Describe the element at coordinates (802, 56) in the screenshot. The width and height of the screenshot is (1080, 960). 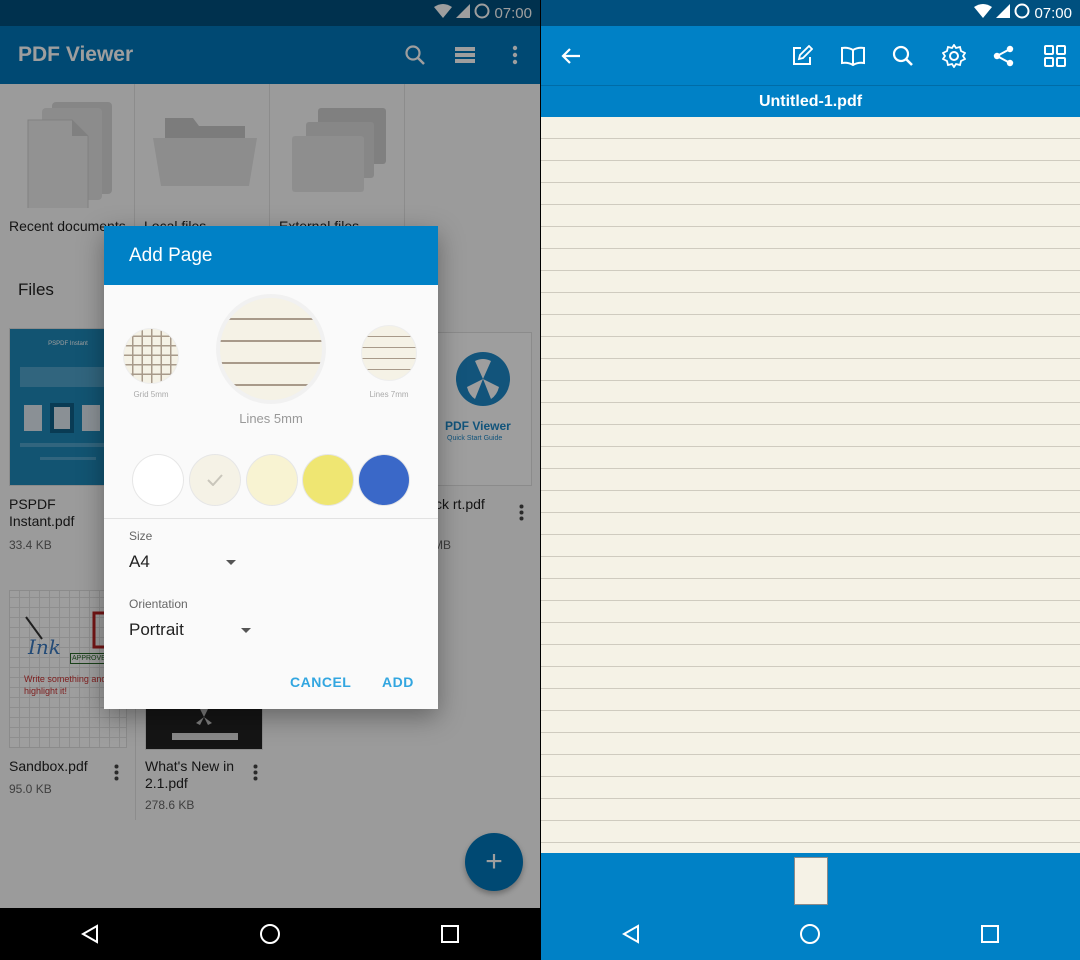
I see `edit-icon` at that location.